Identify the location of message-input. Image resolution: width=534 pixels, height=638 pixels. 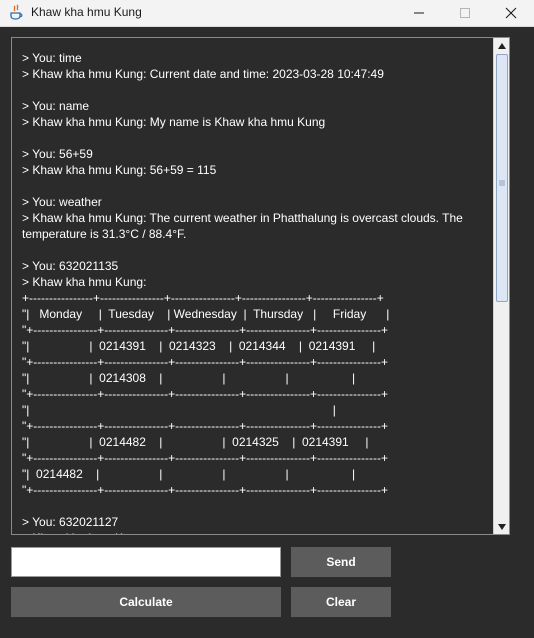
(146, 562).